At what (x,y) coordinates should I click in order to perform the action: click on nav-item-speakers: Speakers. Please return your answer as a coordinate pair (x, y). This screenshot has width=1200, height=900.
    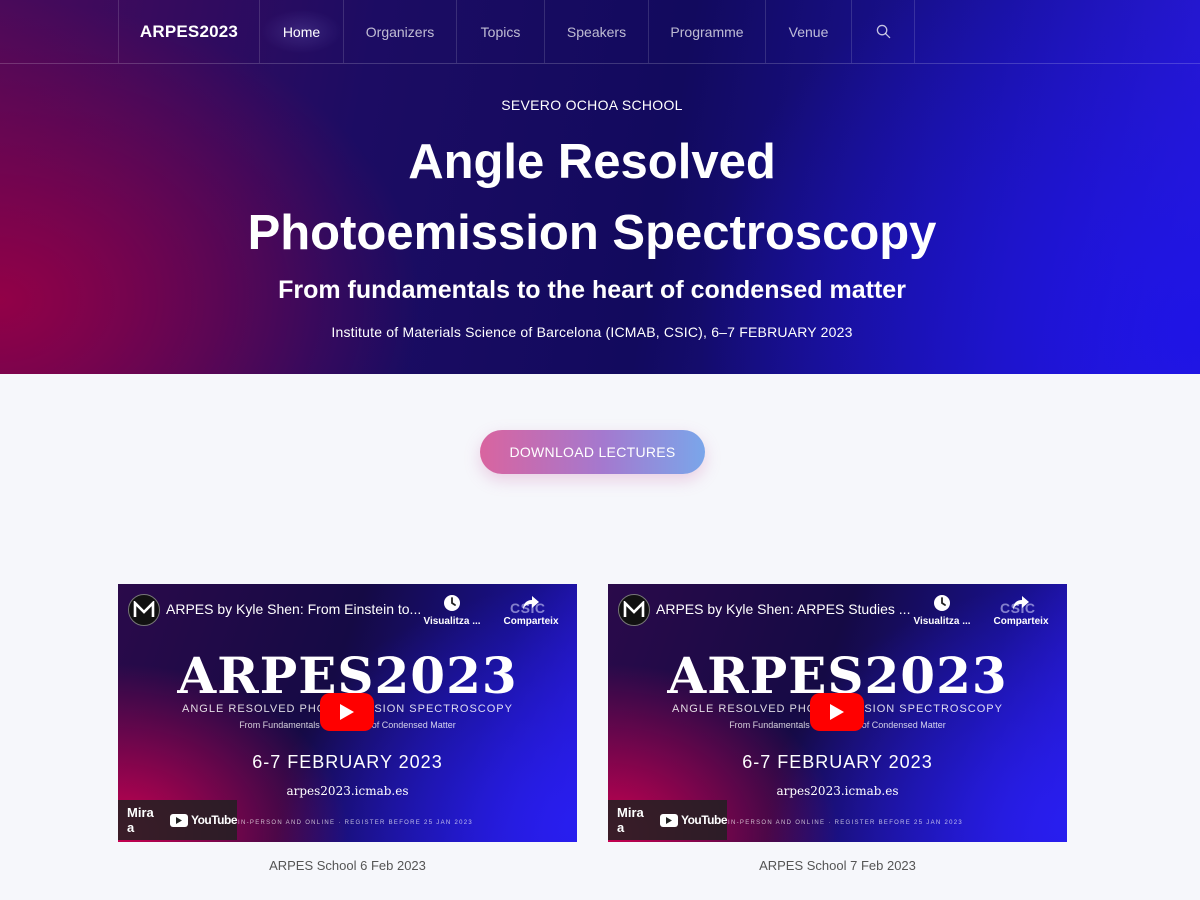
    Looking at the image, I should click on (596, 31).